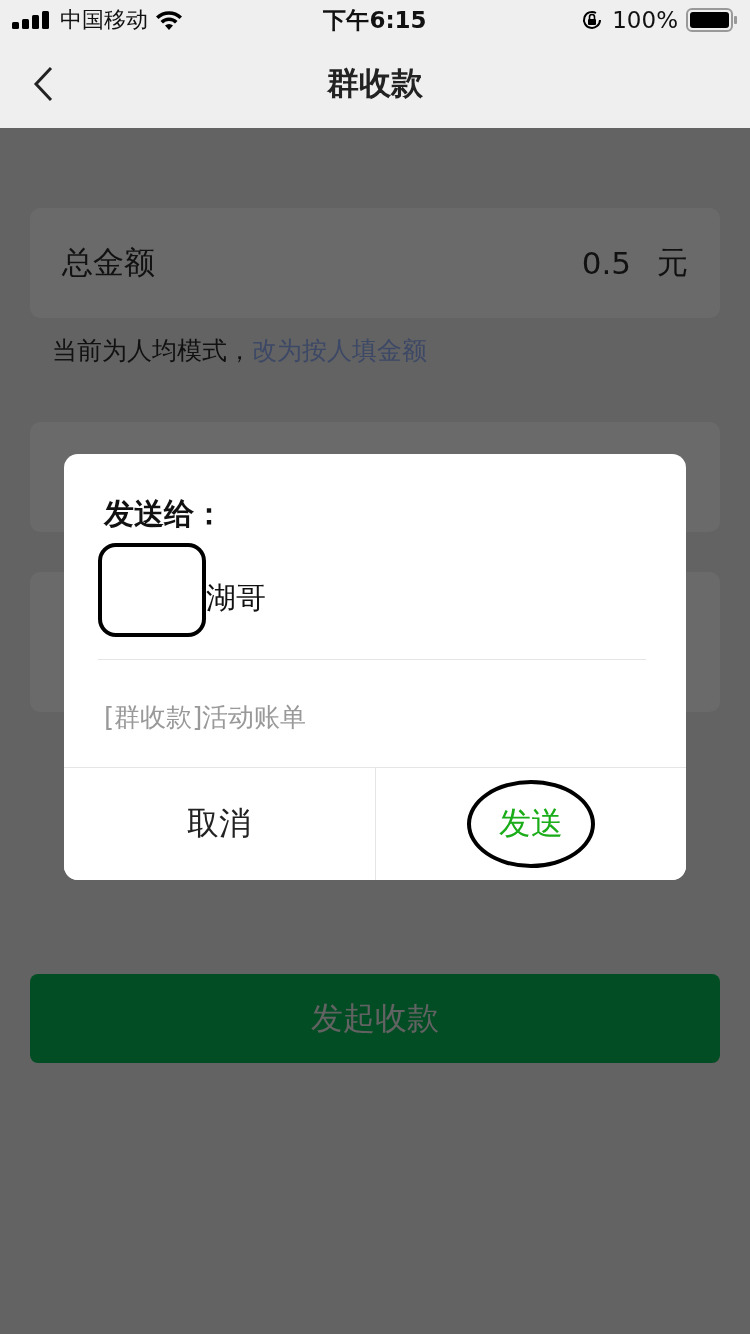 The height and width of the screenshot is (1334, 750). Describe the element at coordinates (32, 20) in the screenshot. I see `signal-icon` at that location.